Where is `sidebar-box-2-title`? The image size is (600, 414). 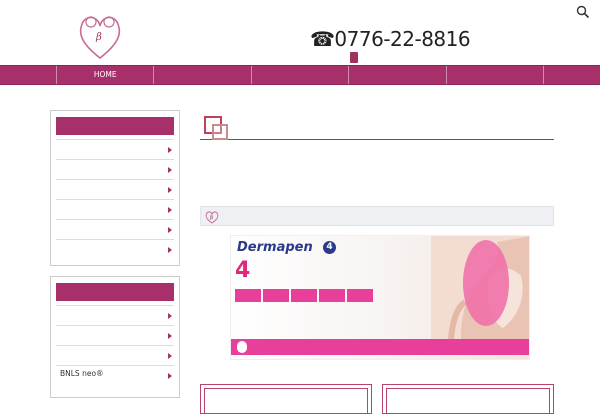
sidebar-box-2-title is located at coordinates (115, 292).